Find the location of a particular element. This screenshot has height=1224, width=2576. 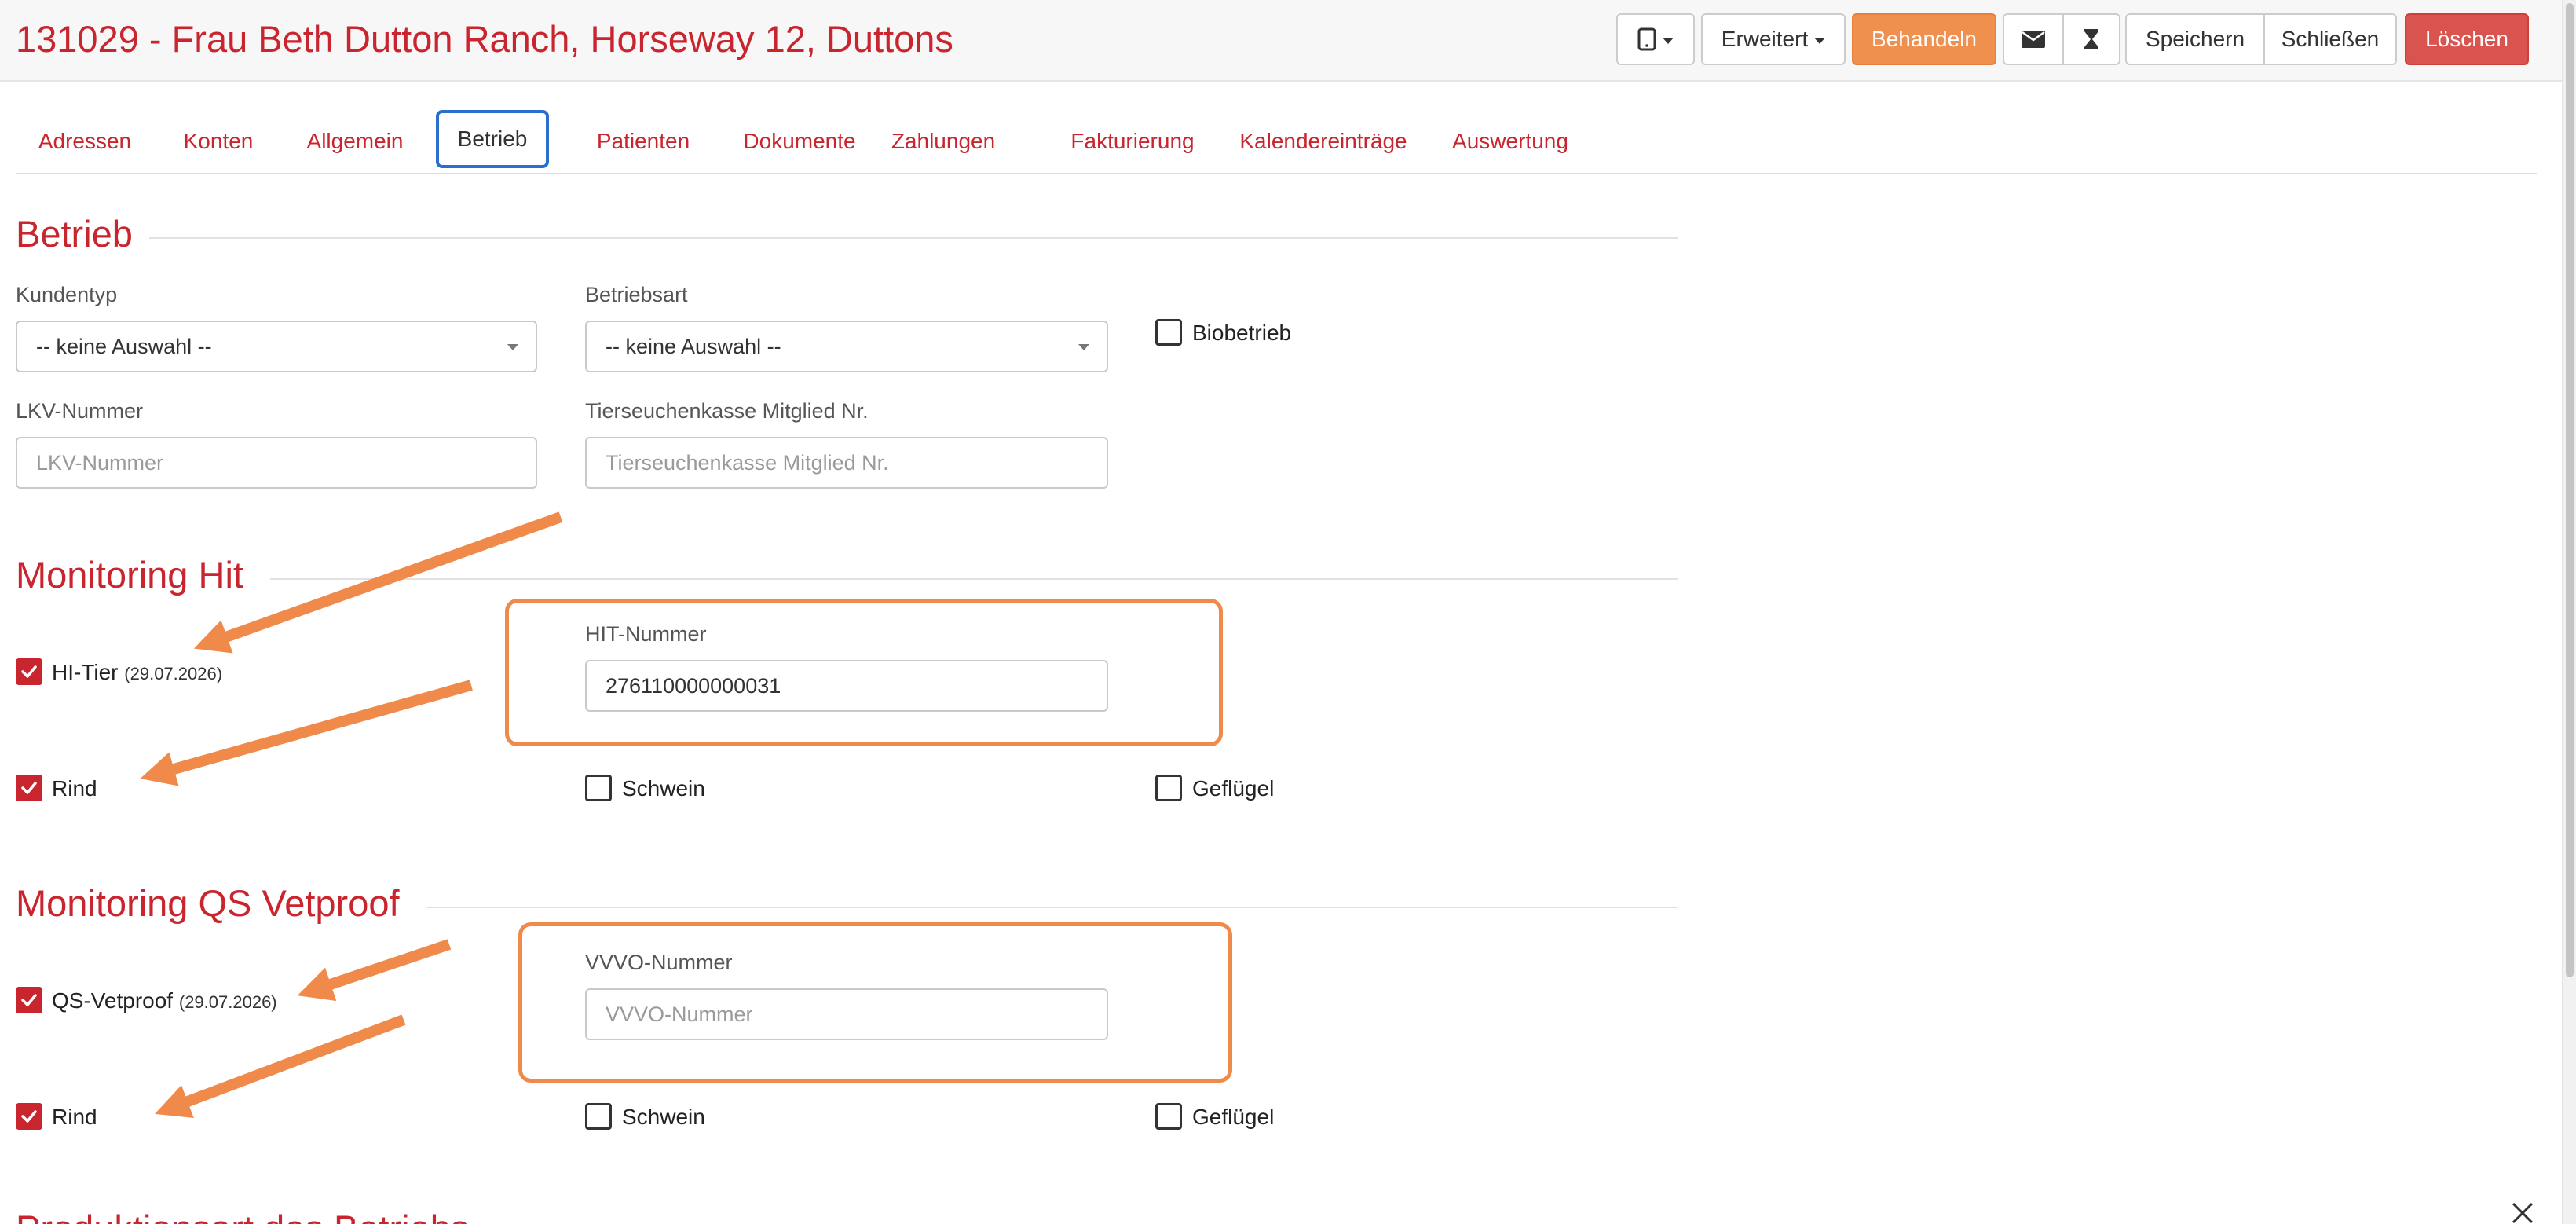

section-title-monitoring-qs: Monitoring QS Vetproof is located at coordinates (208, 903).